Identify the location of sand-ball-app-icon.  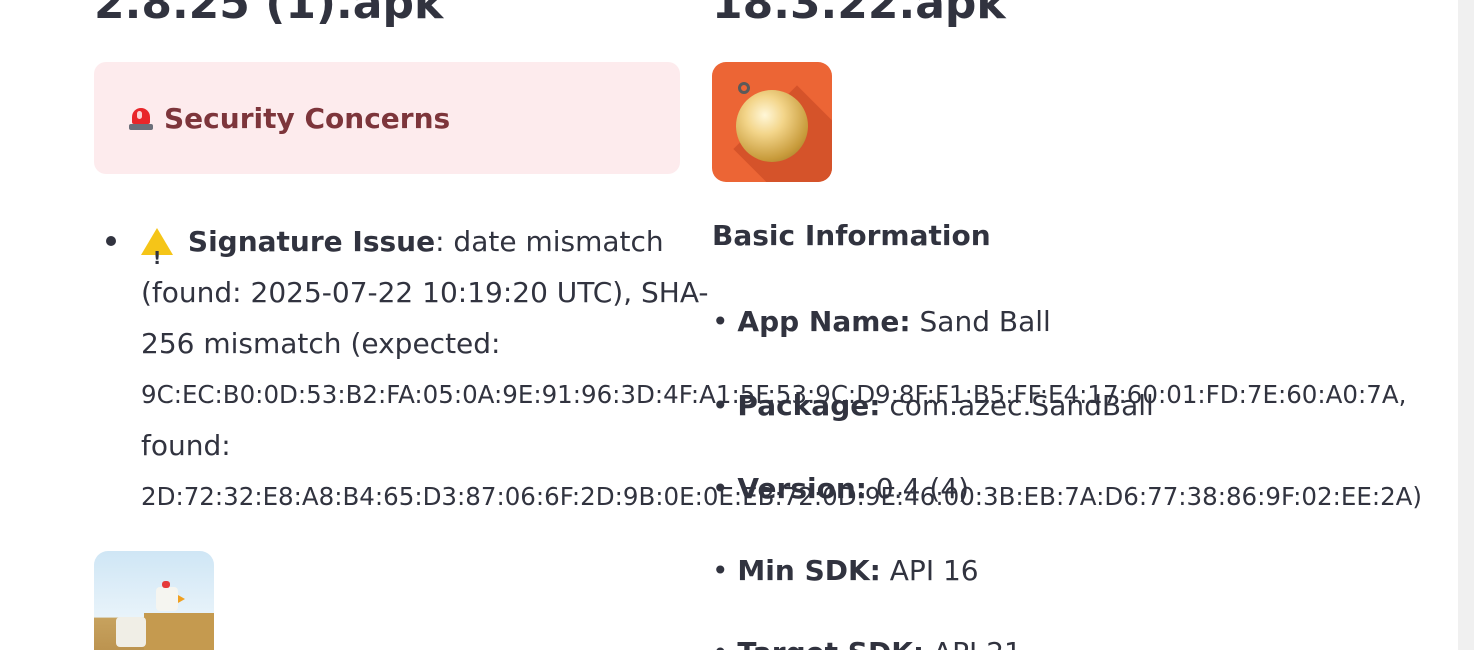
(772, 122).